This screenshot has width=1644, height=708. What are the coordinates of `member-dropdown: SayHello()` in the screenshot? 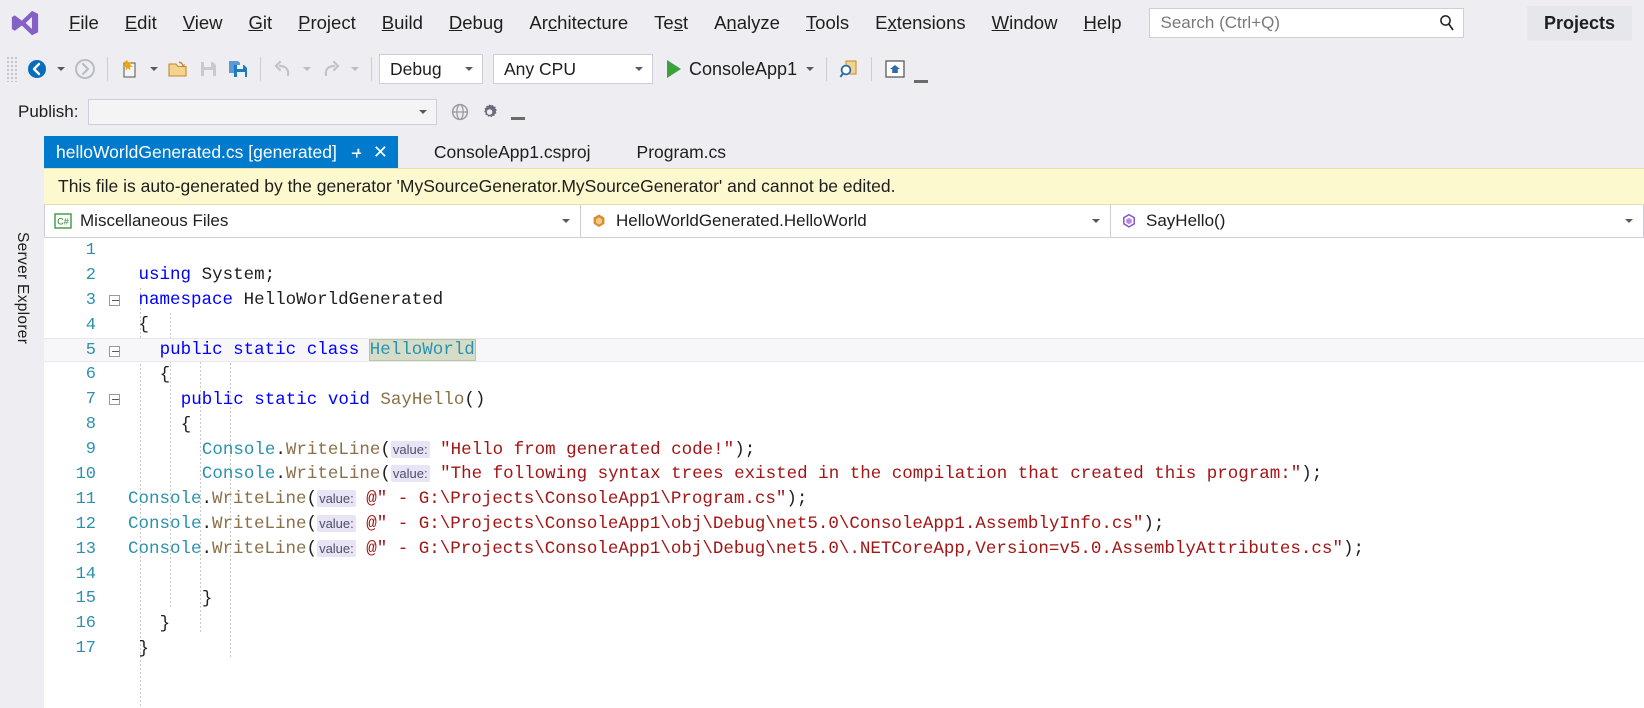 It's located at (1377, 221).